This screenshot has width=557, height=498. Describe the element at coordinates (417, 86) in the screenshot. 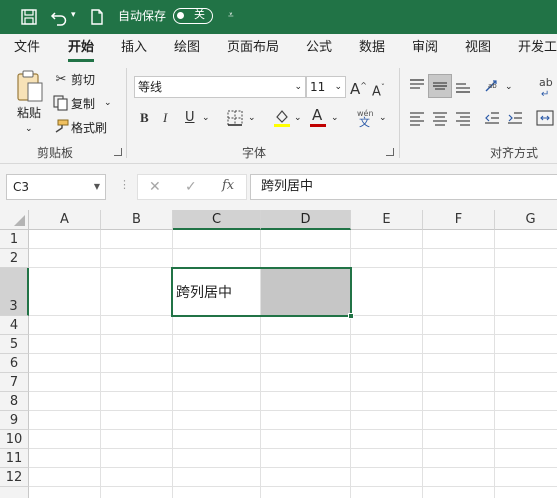

I see `align-top-icon` at that location.